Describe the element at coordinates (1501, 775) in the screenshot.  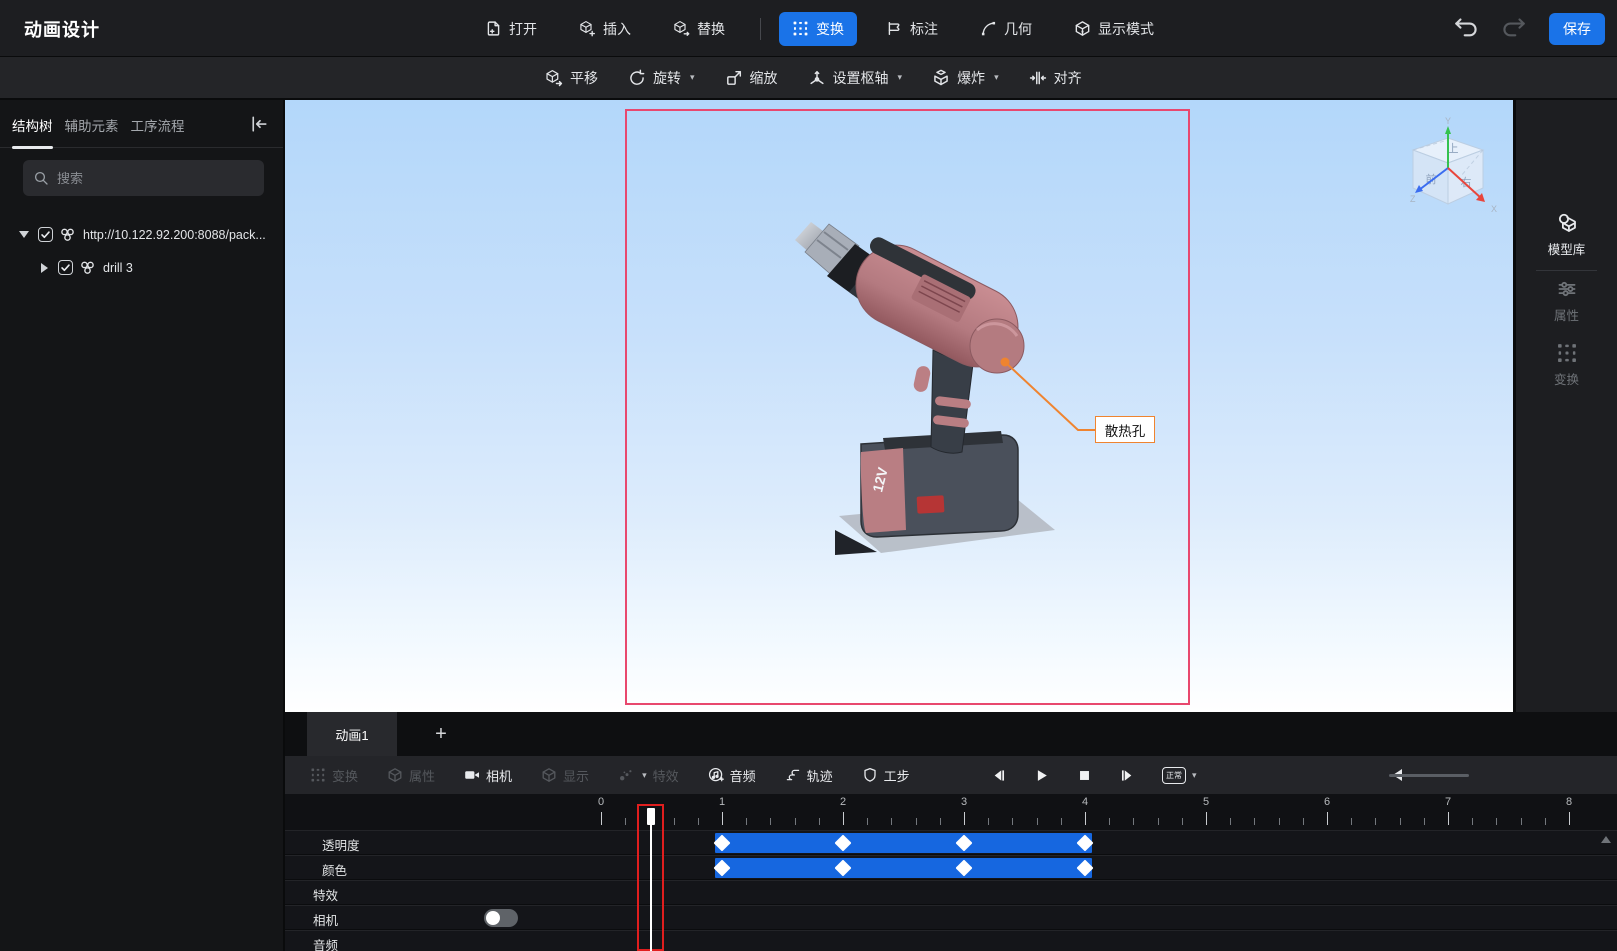
I see `timeline-zoom-out-button` at that location.